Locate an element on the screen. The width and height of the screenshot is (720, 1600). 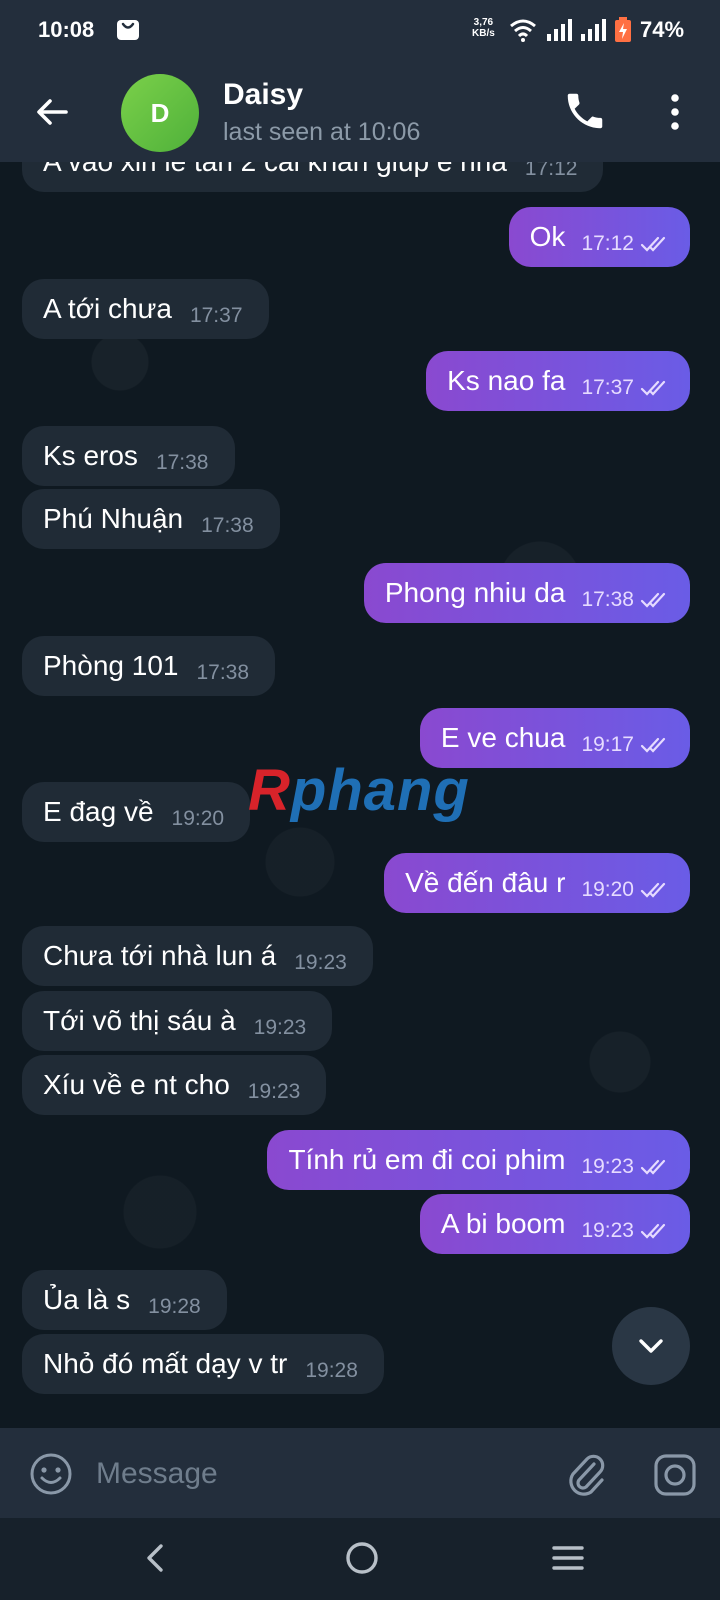
incoming-message: Ks eros 17:38 is located at coordinates (128, 456).